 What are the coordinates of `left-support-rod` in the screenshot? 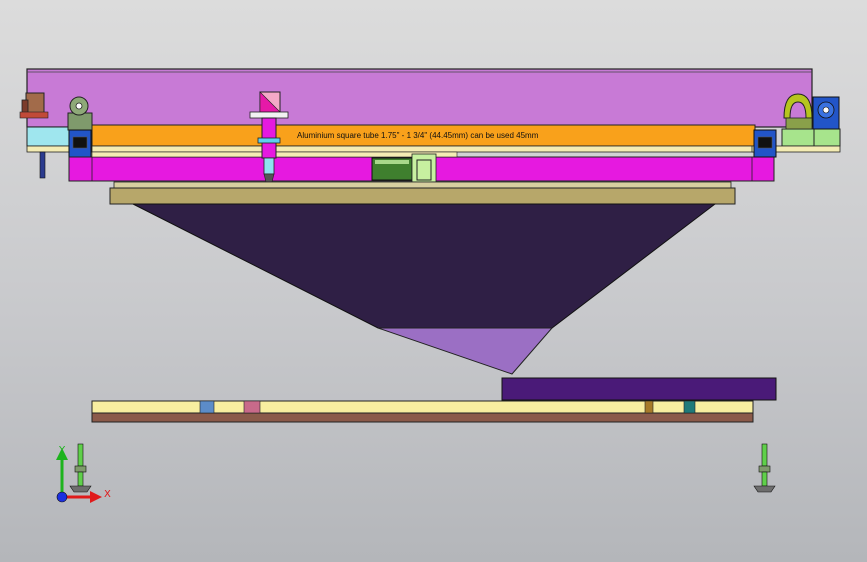 It's located at (42, 165).